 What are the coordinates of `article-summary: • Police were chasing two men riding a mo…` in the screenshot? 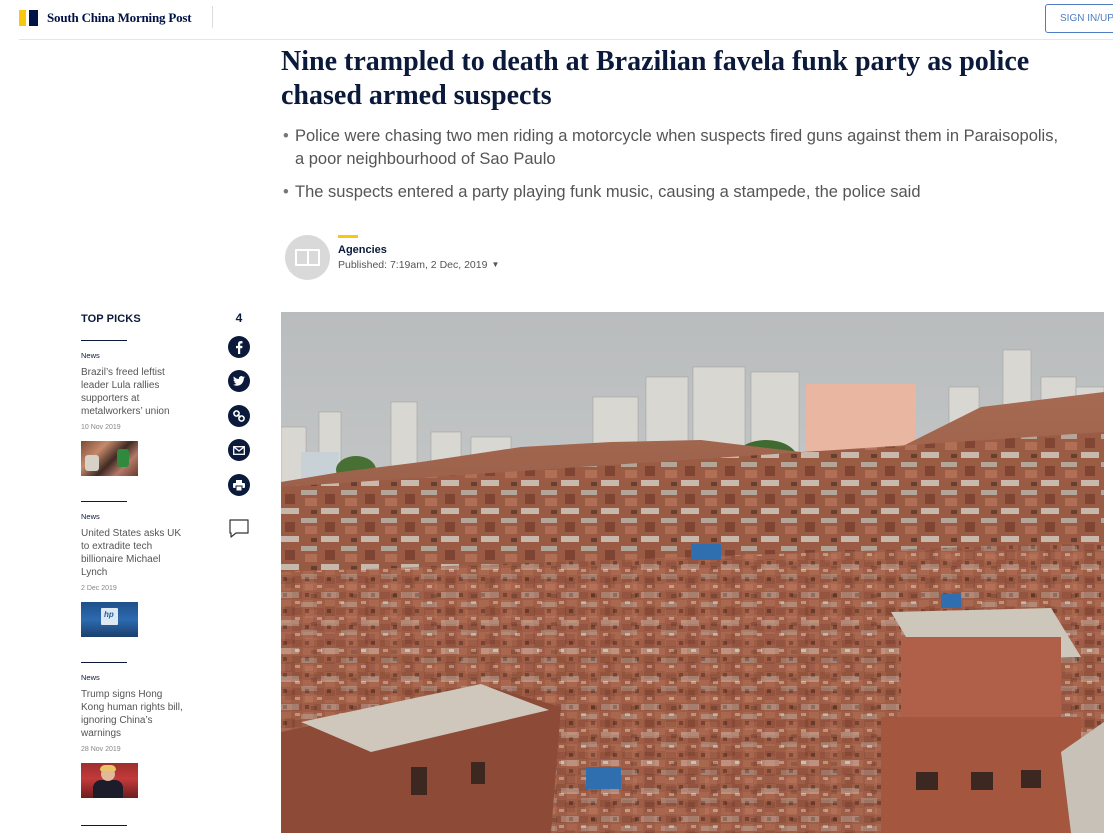 It's located at (673, 169).